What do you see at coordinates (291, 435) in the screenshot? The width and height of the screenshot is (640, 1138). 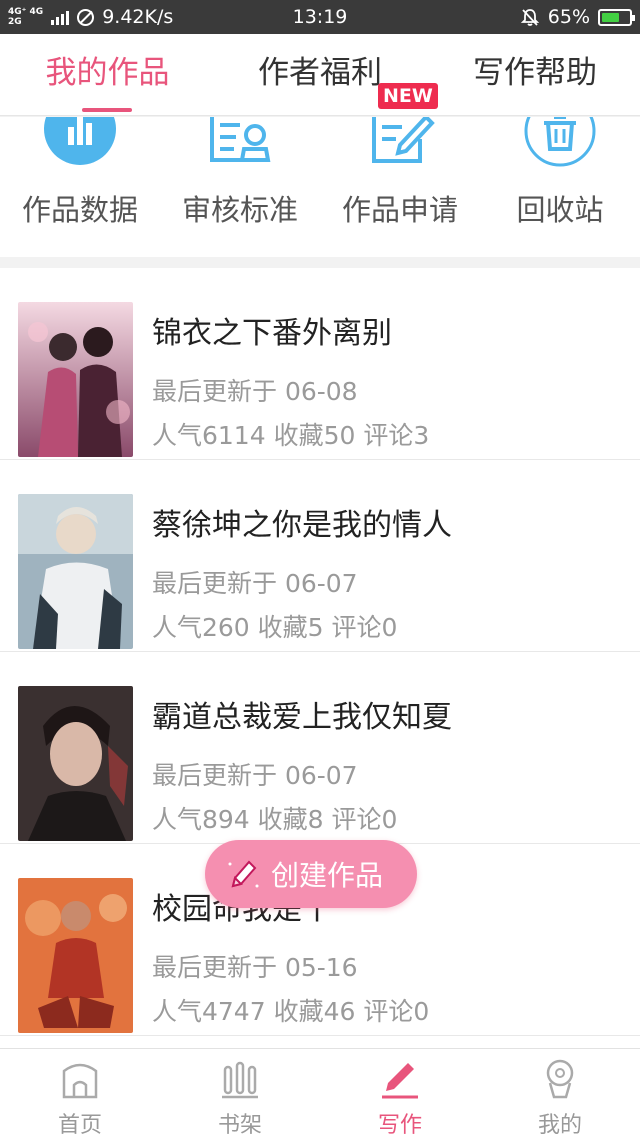 I see `work-stats: 人气6114 收藏50 评论3` at bounding box center [291, 435].